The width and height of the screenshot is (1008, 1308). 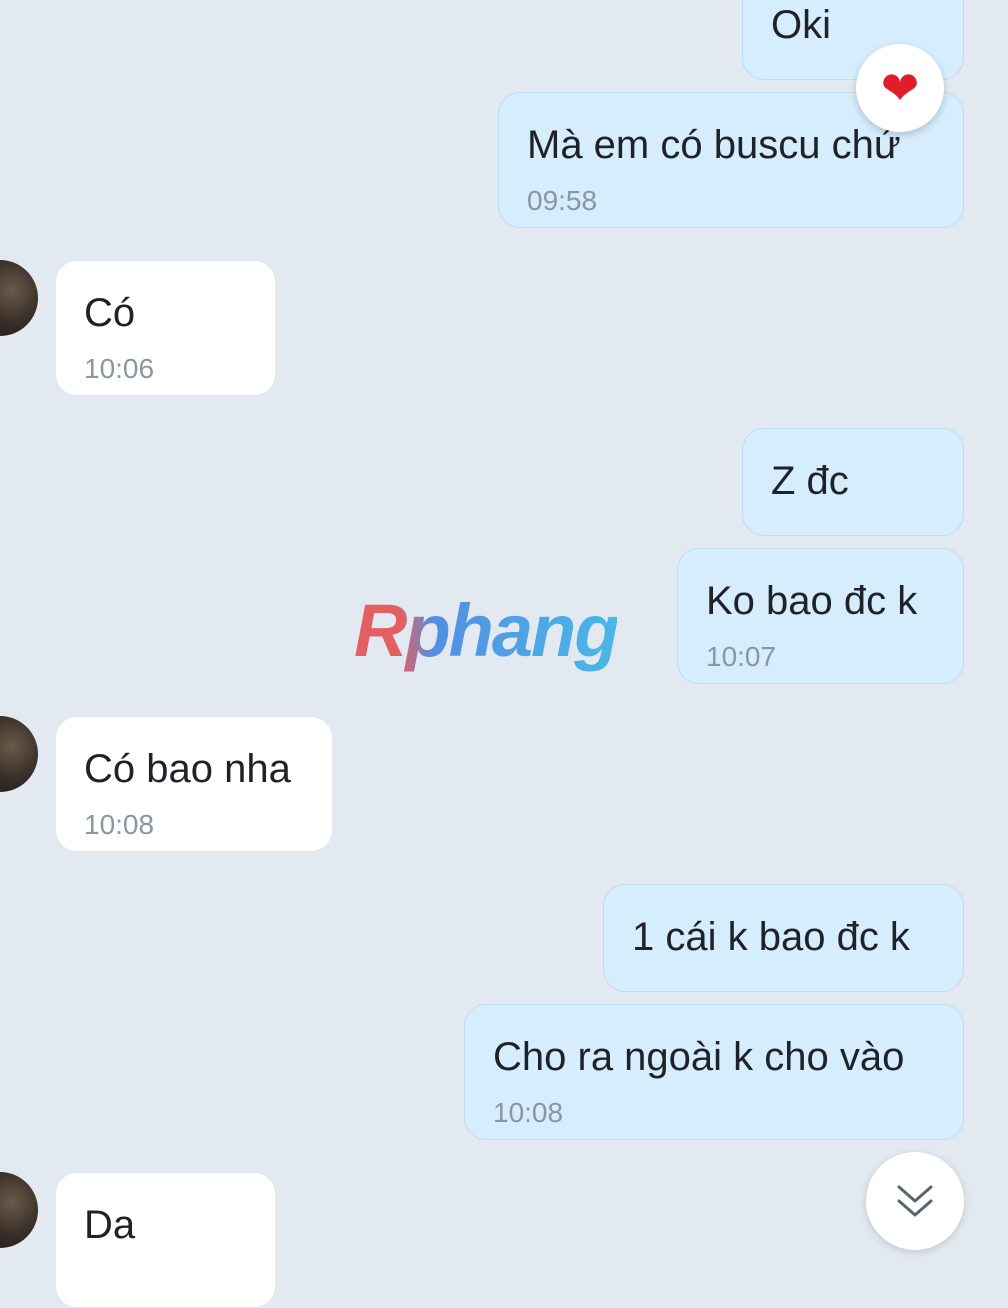 I want to click on message-bubble-outgoing: Ko bao đc k 10:07, so click(x=820, y=616).